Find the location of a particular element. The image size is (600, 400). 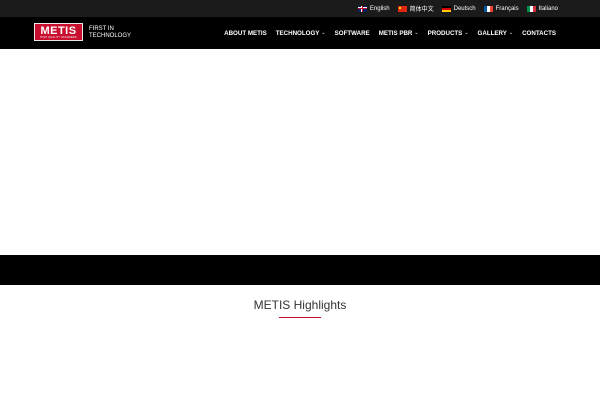

language-chinese: 简体中文 is located at coordinates (415, 8).